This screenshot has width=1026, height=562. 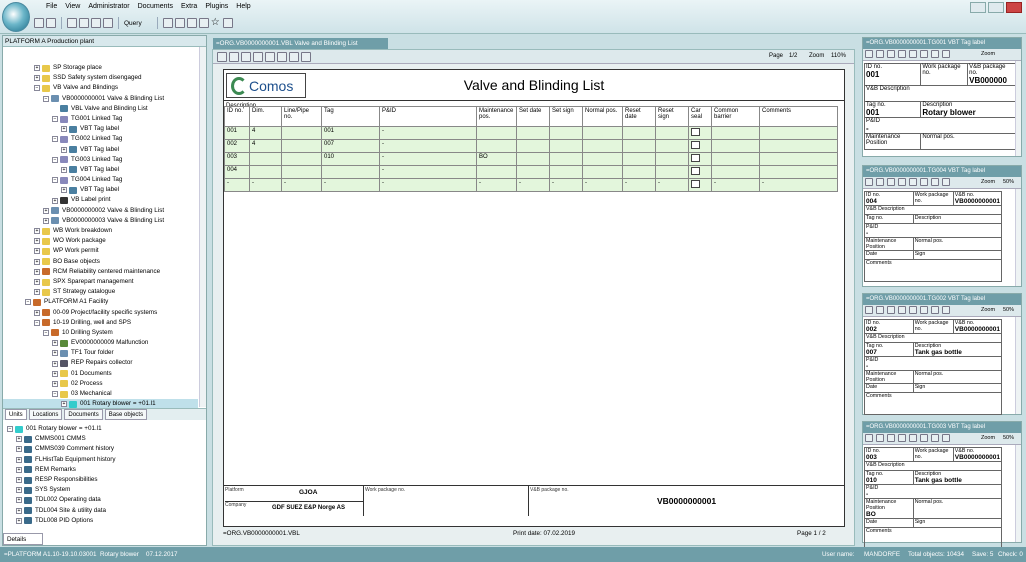 What do you see at coordinates (100, 119) in the screenshot?
I see `tree-node: − TG001 Linked Tag` at bounding box center [100, 119].